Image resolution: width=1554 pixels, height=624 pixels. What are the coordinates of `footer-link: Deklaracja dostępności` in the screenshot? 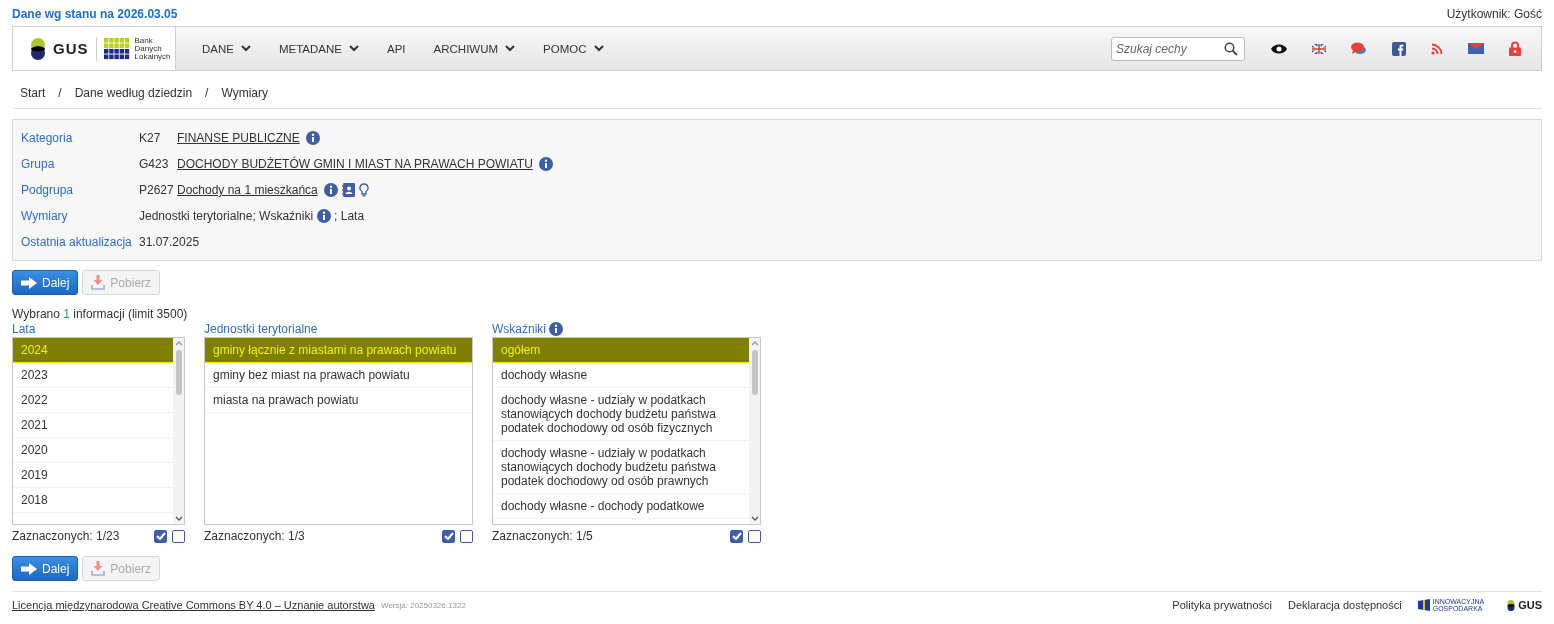 It's located at (1344, 605).